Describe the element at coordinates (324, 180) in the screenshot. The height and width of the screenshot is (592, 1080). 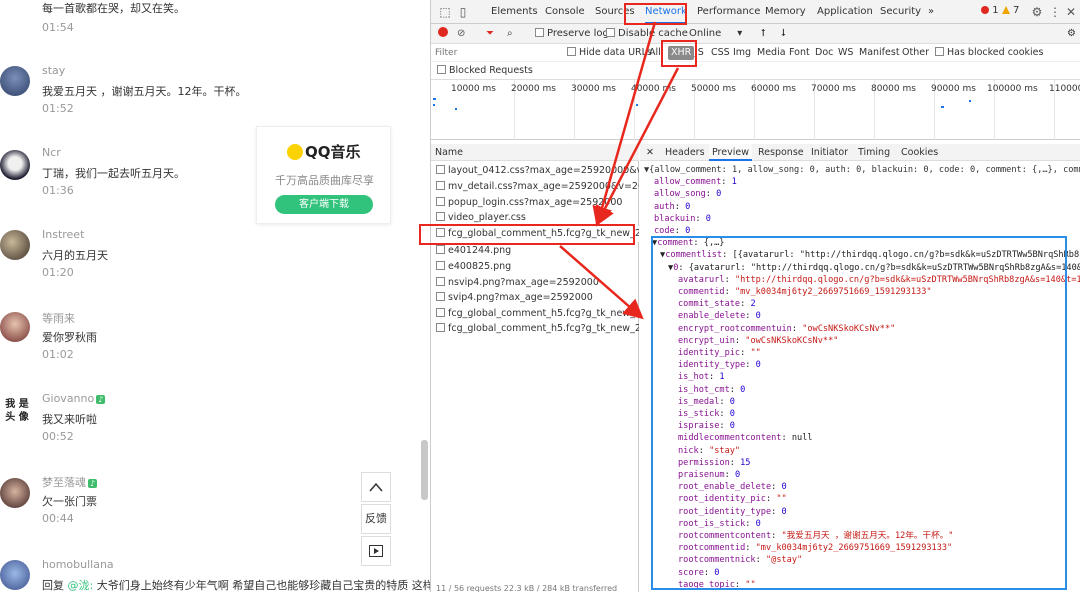
I see `qq-music-slogan: 千万高品质曲库尽享` at that location.